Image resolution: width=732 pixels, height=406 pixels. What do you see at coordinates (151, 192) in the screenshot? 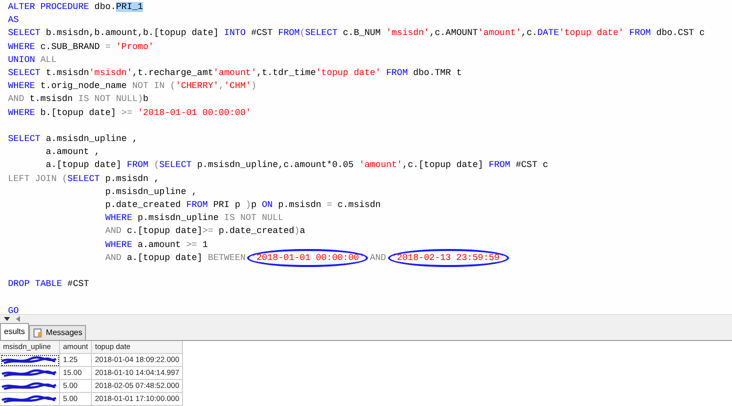
I see `code-line: p.msisdn_upline ,` at bounding box center [151, 192].